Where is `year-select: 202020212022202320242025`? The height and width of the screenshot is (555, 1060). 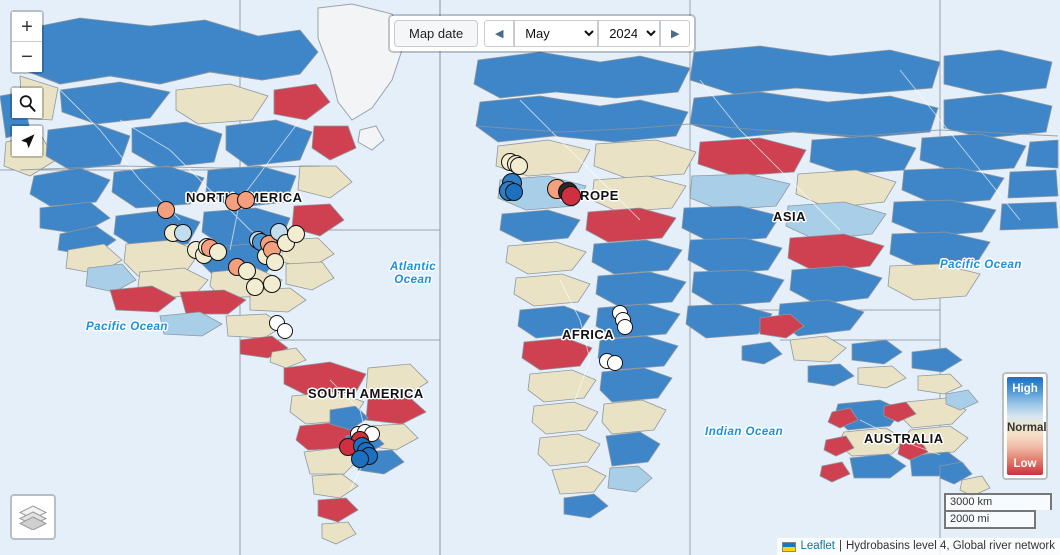
year-select: 202020212022202320242025 is located at coordinates (629, 33).